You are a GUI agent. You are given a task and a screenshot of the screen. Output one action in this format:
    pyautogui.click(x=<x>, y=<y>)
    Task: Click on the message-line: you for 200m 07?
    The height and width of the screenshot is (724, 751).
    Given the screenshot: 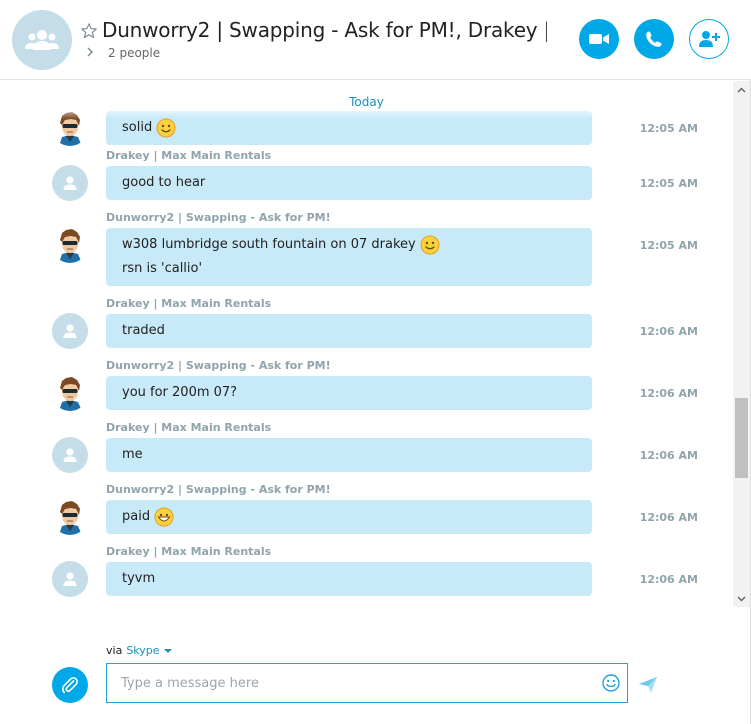 What is the action you would take?
    pyautogui.click(x=180, y=392)
    